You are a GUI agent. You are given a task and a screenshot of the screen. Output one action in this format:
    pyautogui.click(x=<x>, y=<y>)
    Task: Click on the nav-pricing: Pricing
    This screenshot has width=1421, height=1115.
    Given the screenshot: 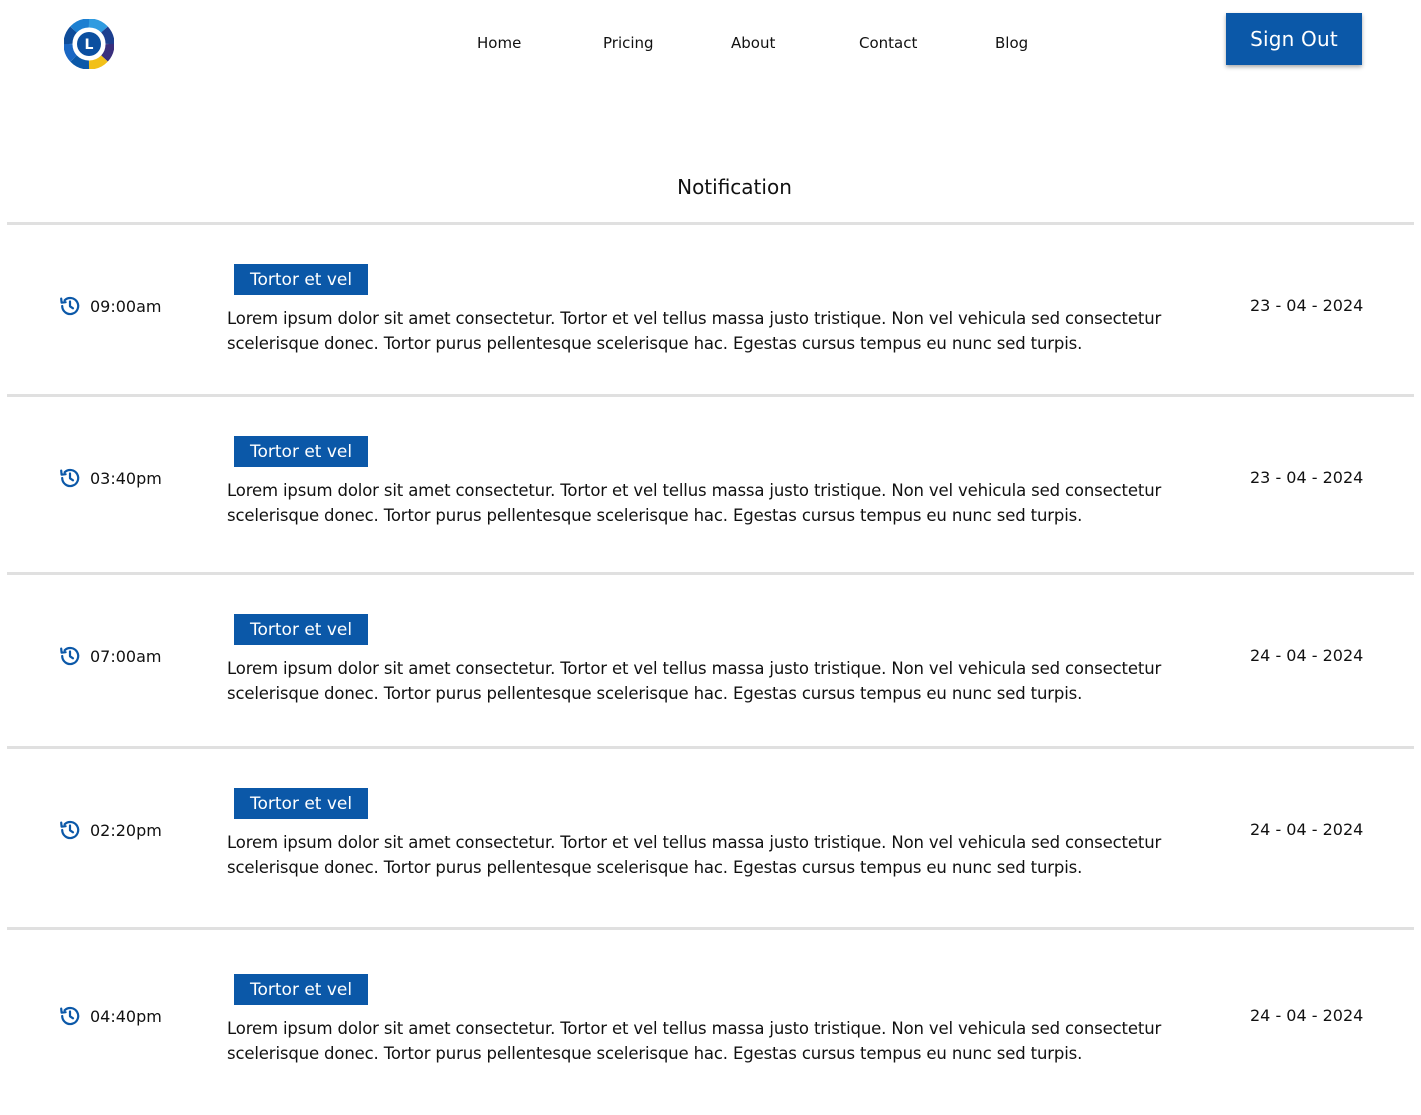 What is the action you would take?
    pyautogui.click(x=628, y=43)
    